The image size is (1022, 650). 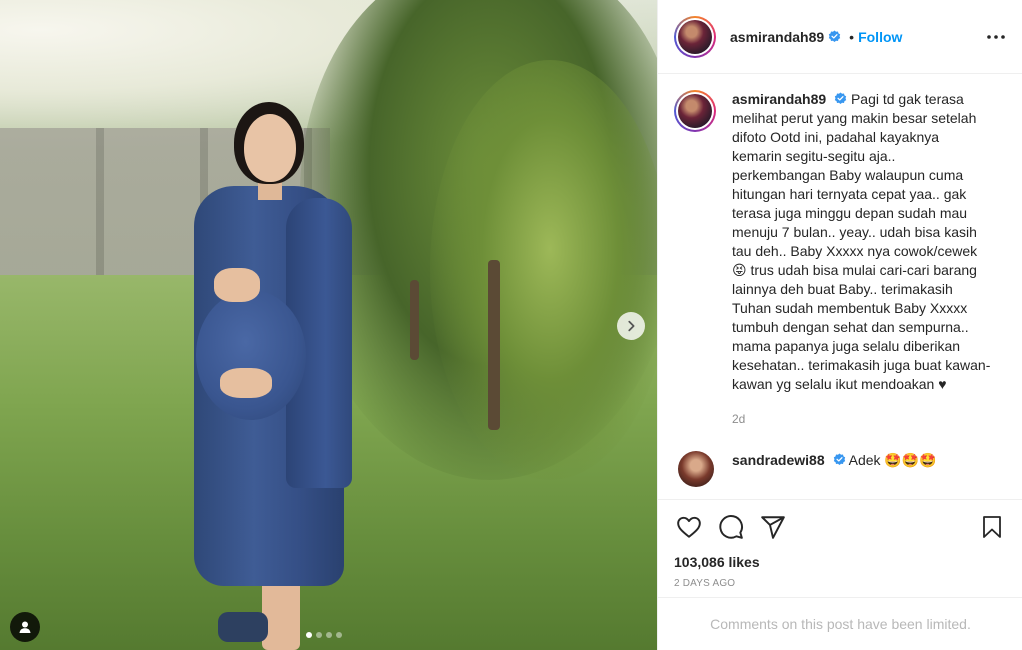 I want to click on comment-button, so click(x=731, y=527).